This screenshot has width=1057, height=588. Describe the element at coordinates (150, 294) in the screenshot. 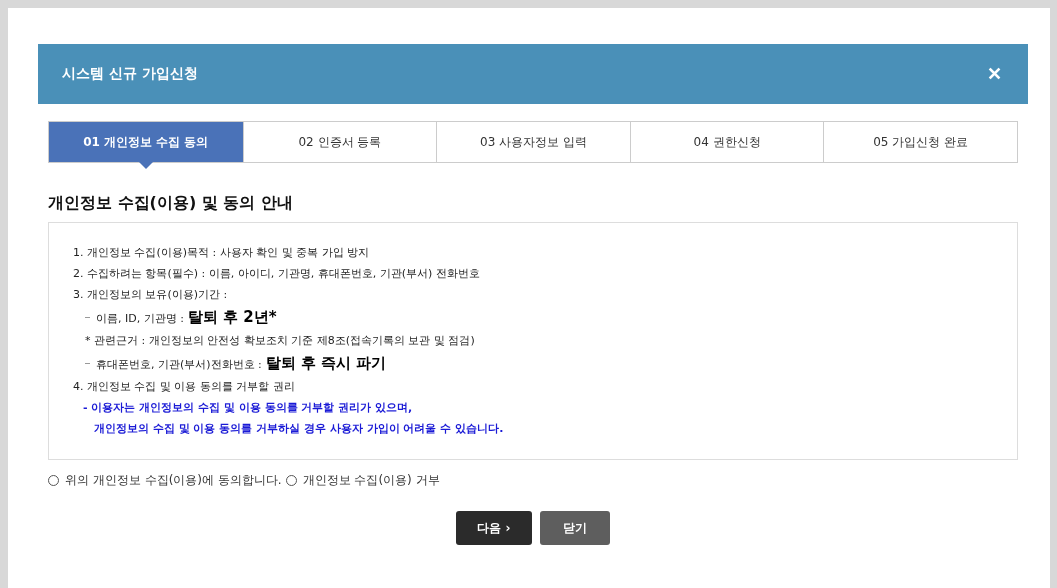

I see `notice-text: 3. 개인정보의 보유(이용)기간 :` at that location.